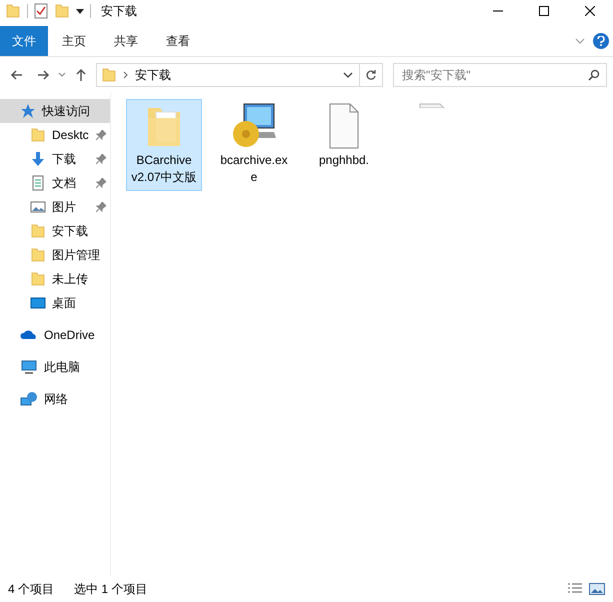 Image resolution: width=613 pixels, height=602 pixels. What do you see at coordinates (544, 11) in the screenshot?
I see `maximize-icon` at bounding box center [544, 11].